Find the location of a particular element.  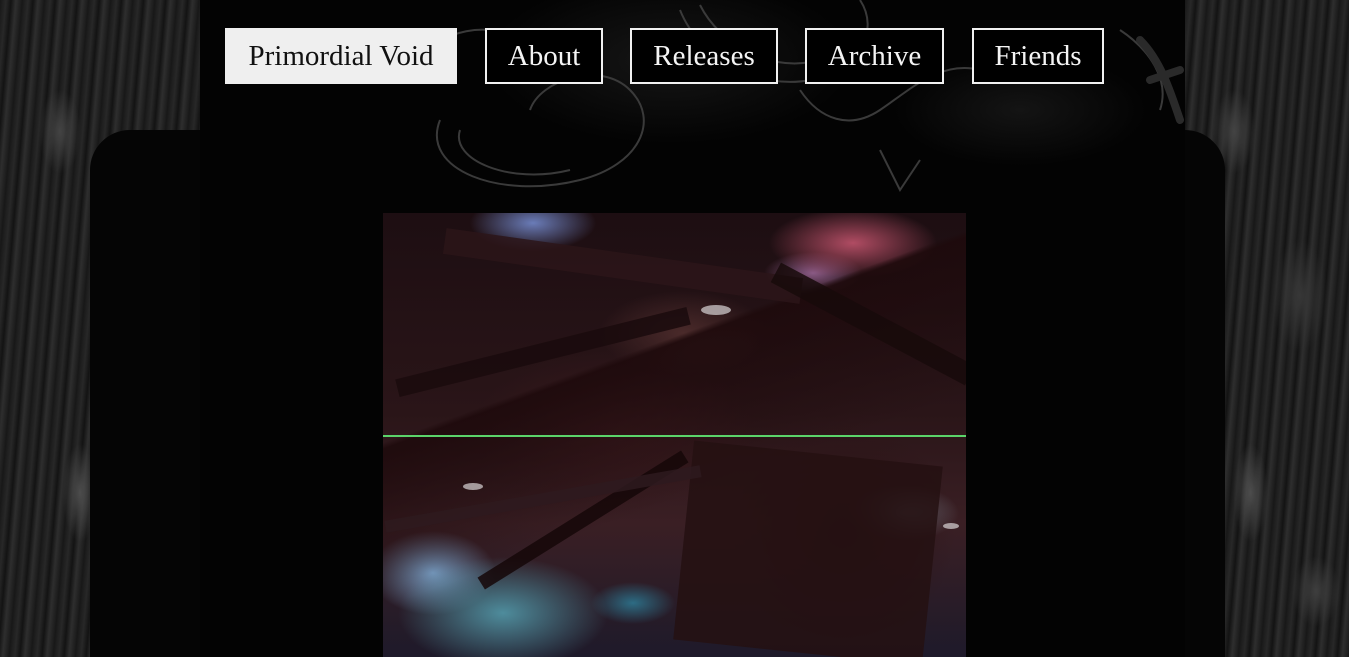

textured-side-panel-left is located at coordinates (100, 328).